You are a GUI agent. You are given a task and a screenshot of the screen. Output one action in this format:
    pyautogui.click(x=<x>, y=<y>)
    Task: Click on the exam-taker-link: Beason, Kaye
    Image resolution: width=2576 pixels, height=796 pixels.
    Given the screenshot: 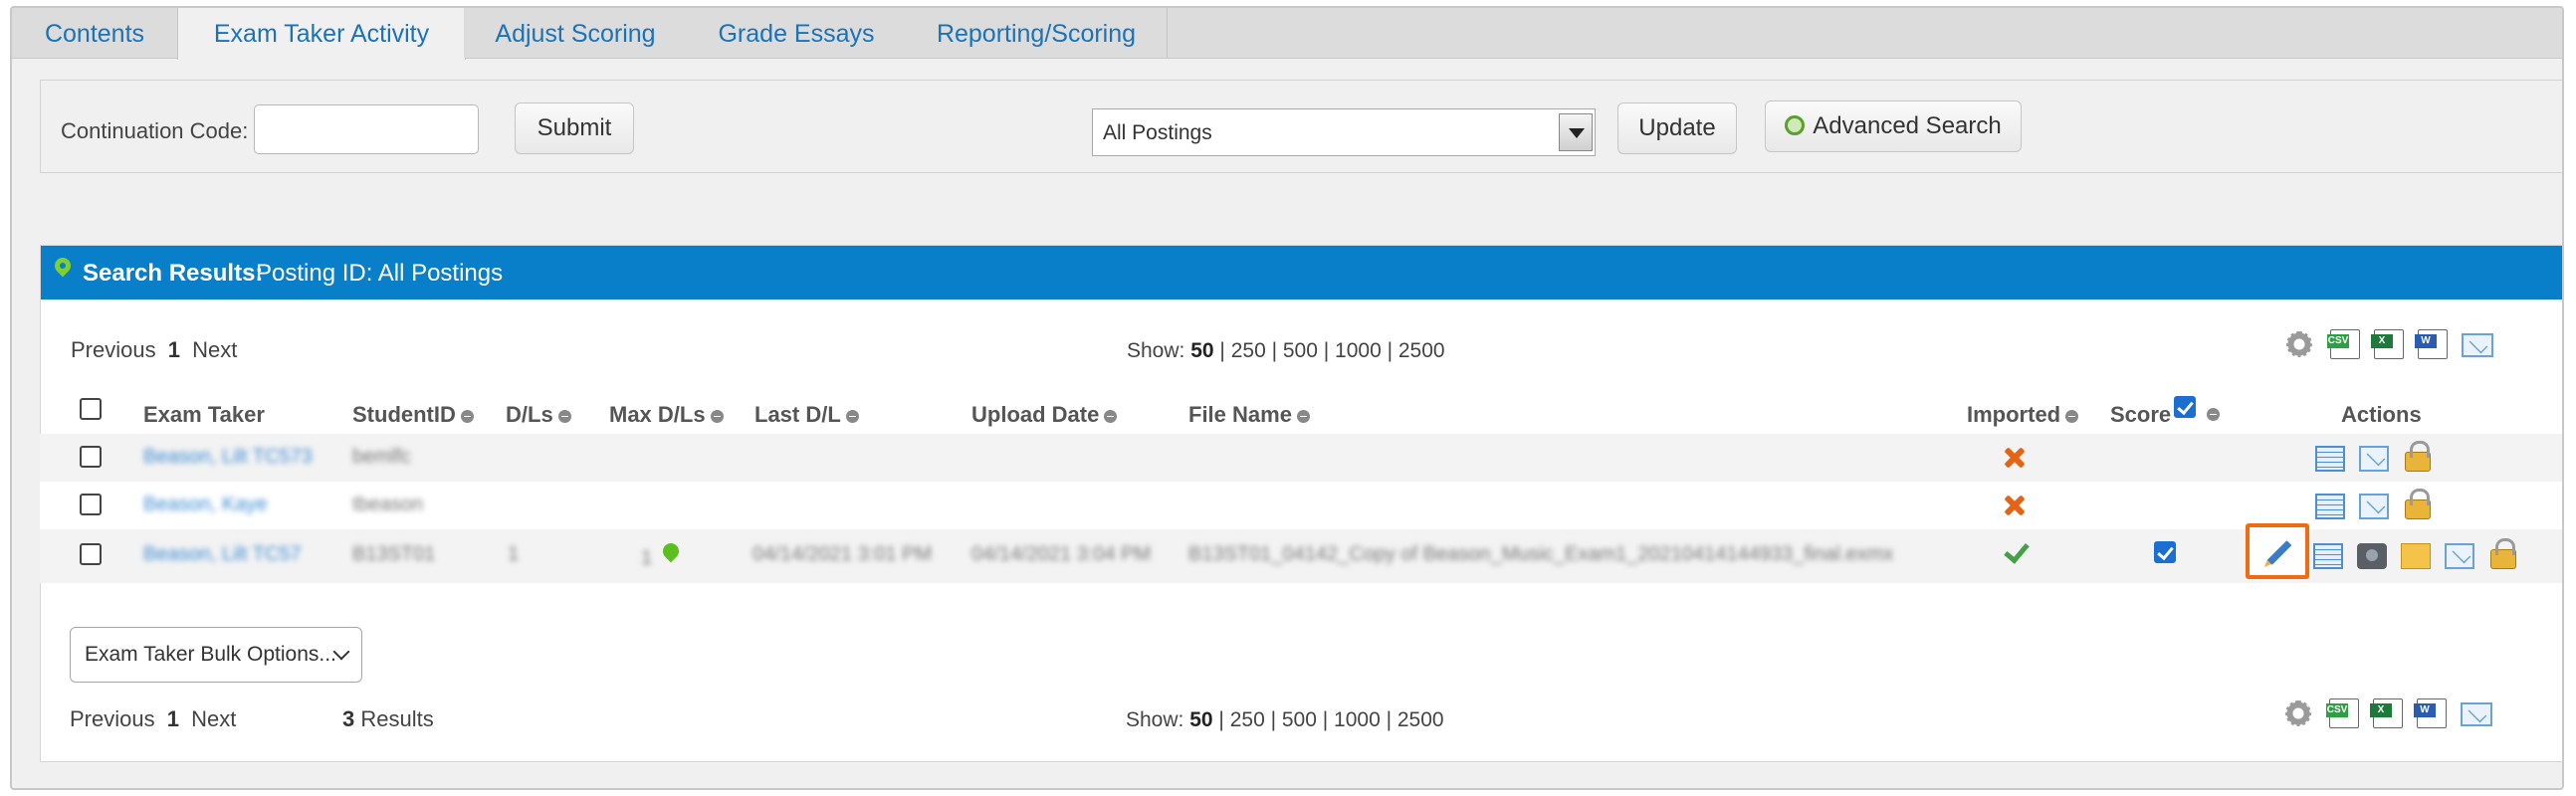 What is the action you would take?
    pyautogui.click(x=205, y=505)
    